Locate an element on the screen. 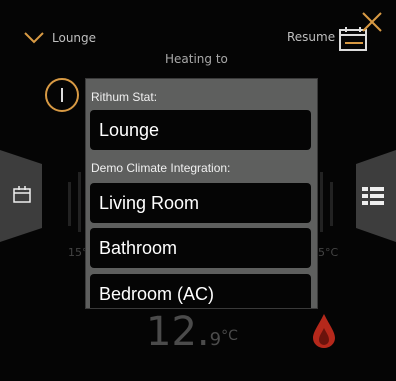 The image size is (396, 381). room-selector: Lounge is located at coordinates (60, 38).